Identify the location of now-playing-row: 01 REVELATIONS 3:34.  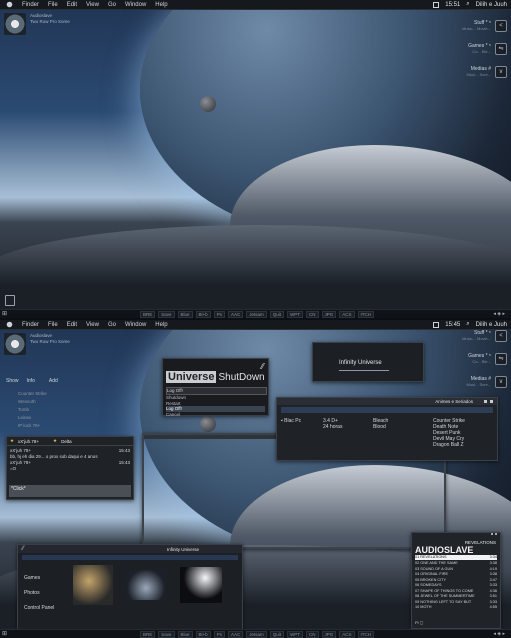
(456, 557).